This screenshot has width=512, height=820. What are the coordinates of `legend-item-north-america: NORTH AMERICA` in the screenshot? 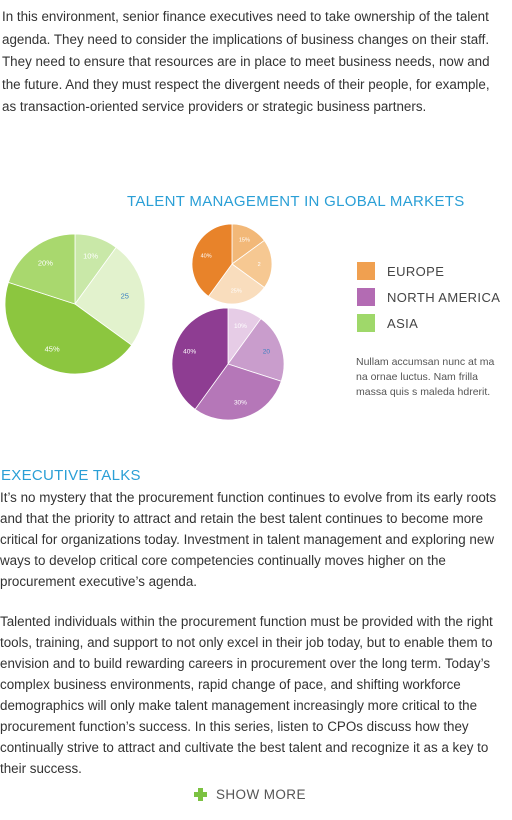 It's located at (428, 297).